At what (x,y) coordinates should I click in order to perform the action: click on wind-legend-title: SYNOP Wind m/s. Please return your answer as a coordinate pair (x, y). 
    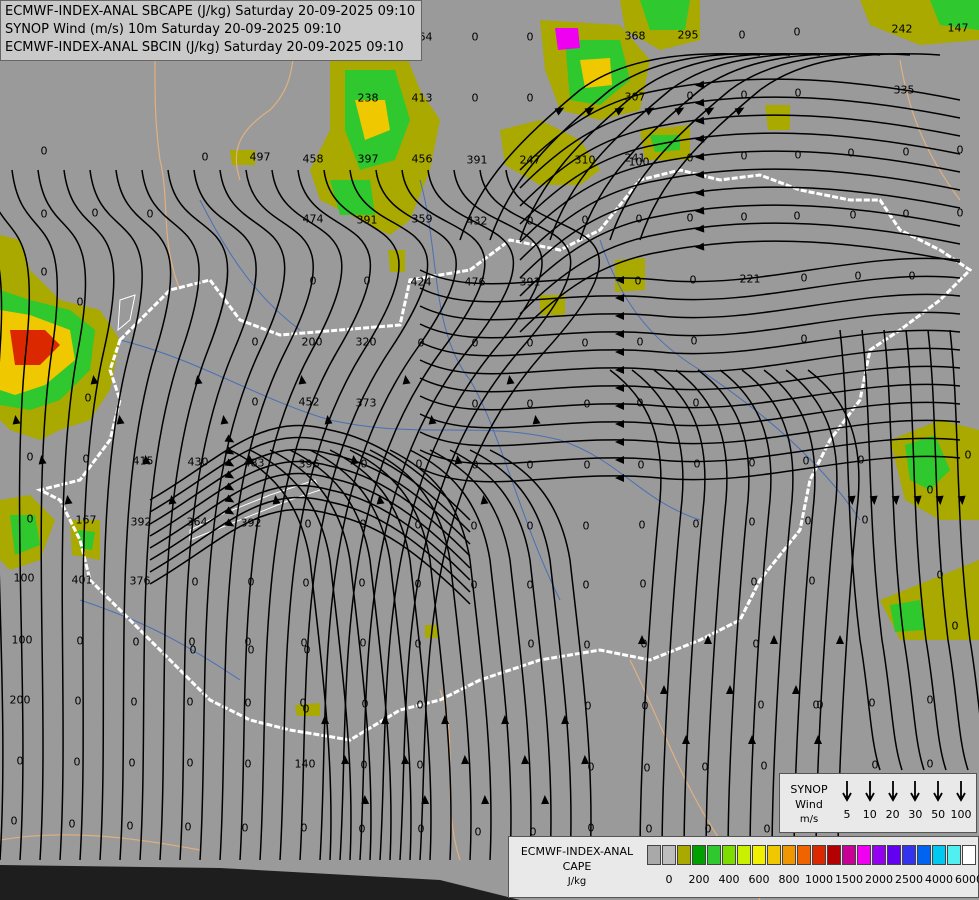
    Looking at the image, I should click on (809, 804).